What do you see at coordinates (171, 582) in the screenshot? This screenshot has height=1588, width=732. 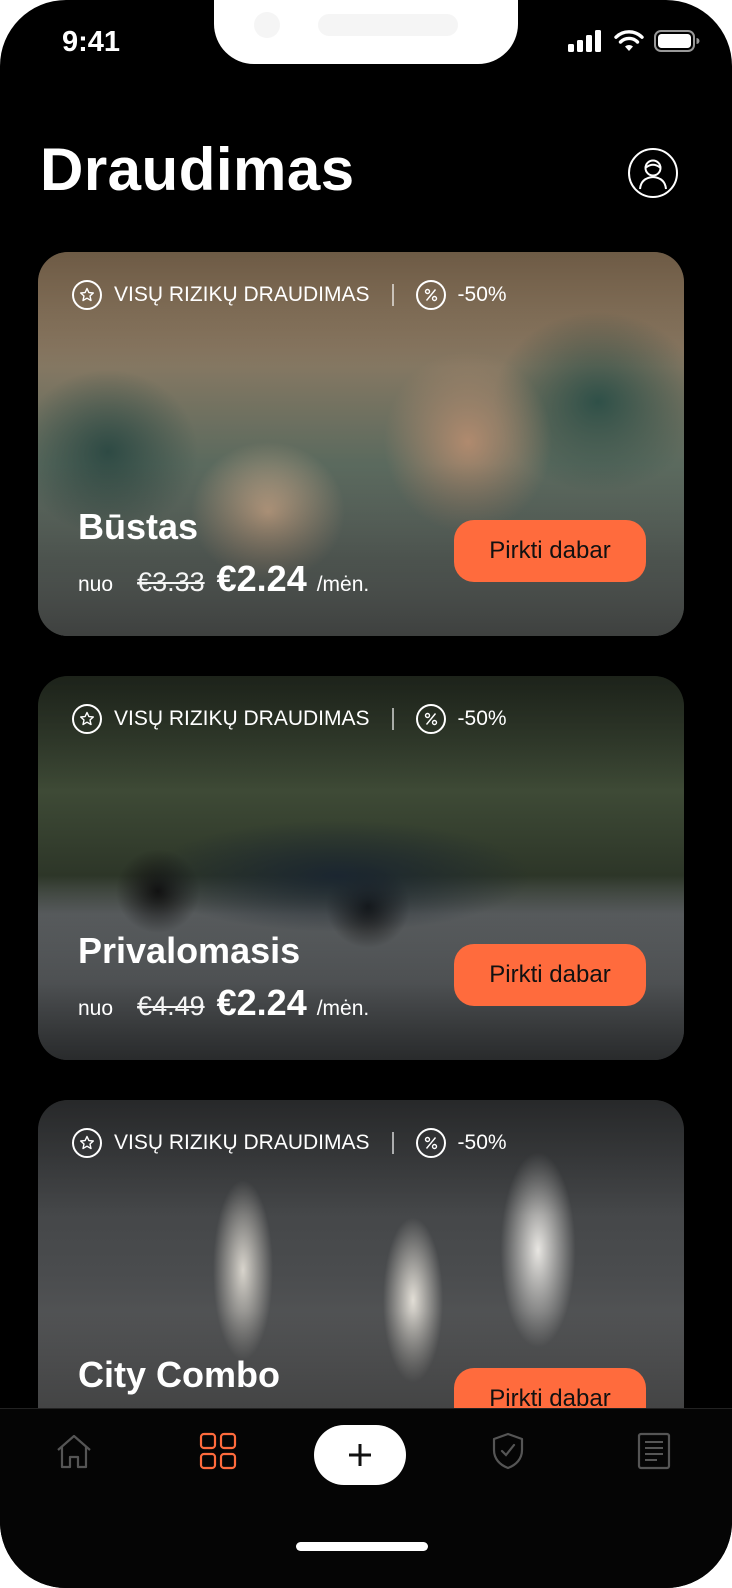 I see `old-price: €3.33` at bounding box center [171, 582].